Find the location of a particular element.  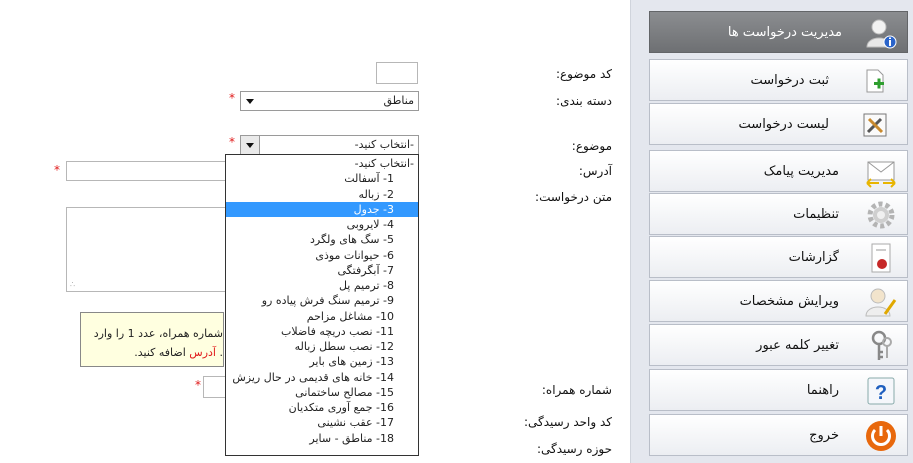

category-value: مناطق is located at coordinates (399, 100).